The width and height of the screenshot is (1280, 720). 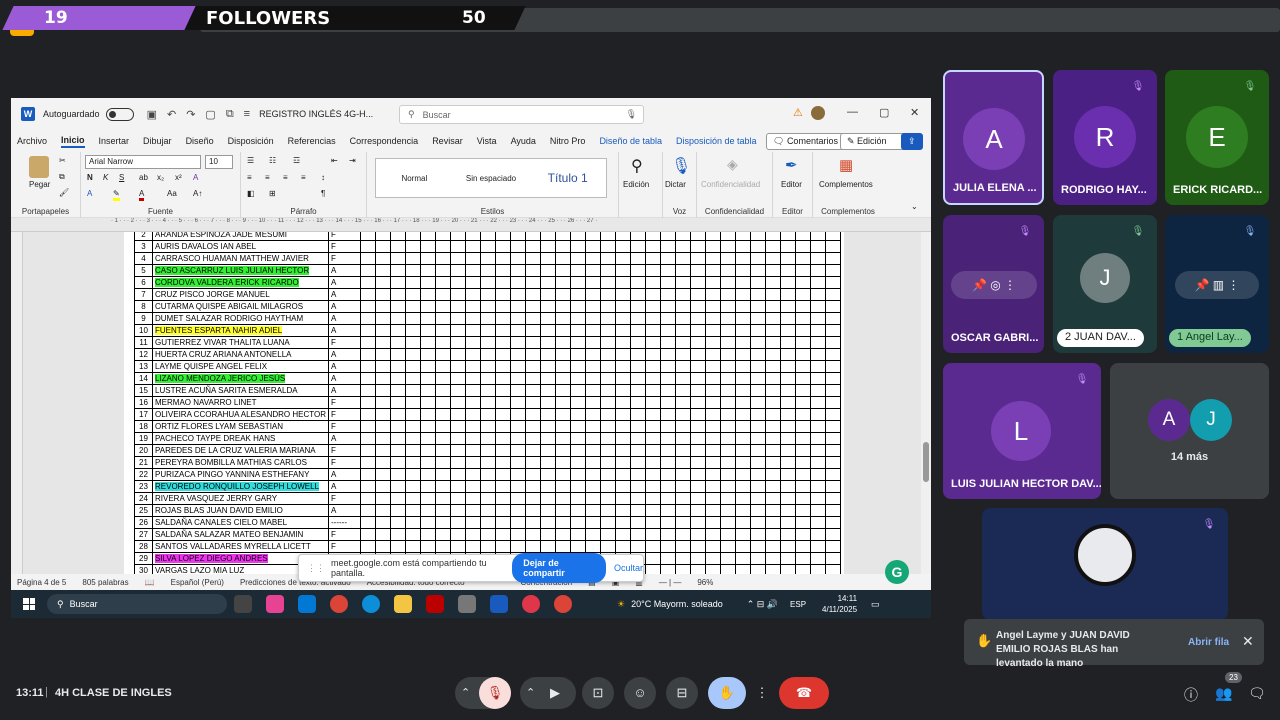 What do you see at coordinates (143, 402) in the screenshot?
I see `row-number: 16` at bounding box center [143, 402].